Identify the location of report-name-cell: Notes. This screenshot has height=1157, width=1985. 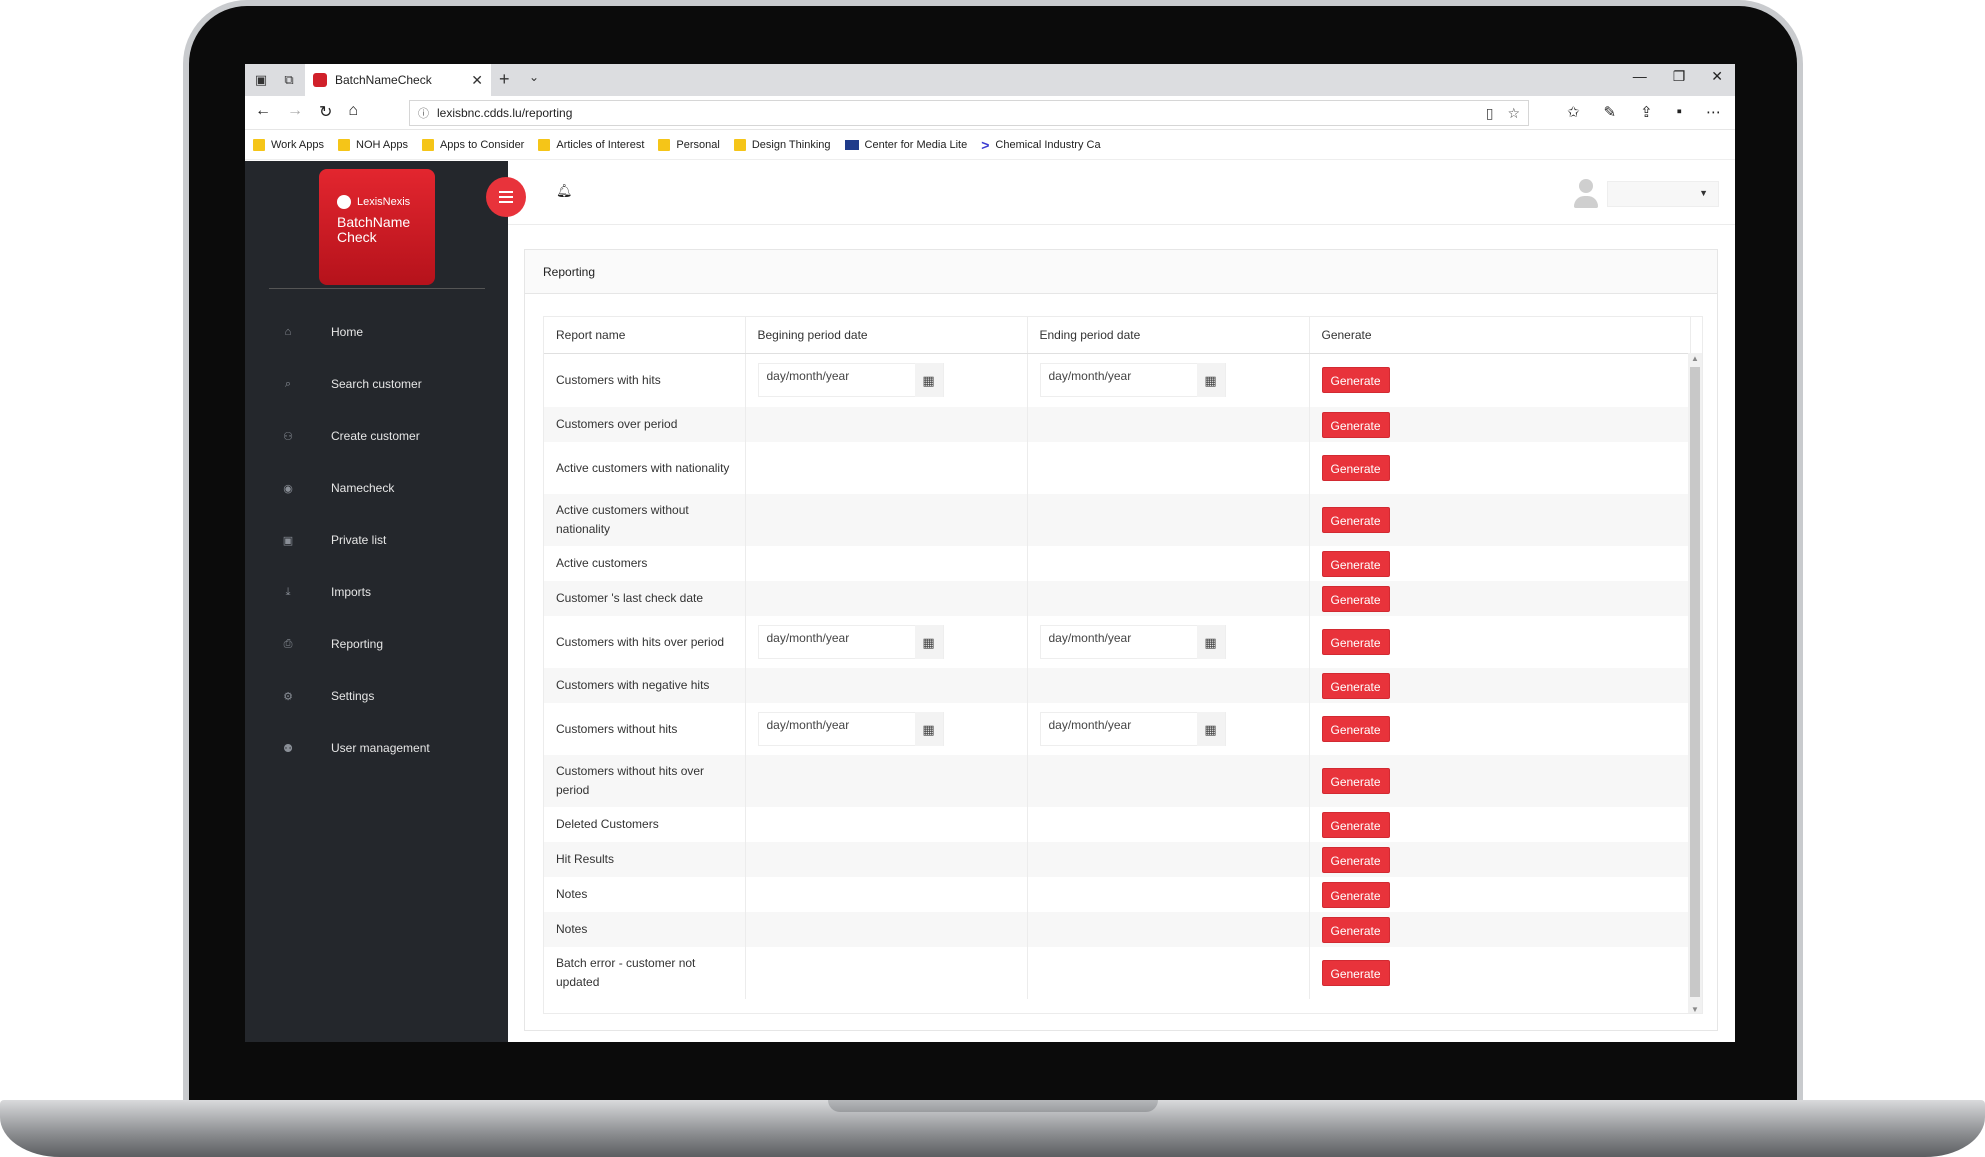
(645, 929).